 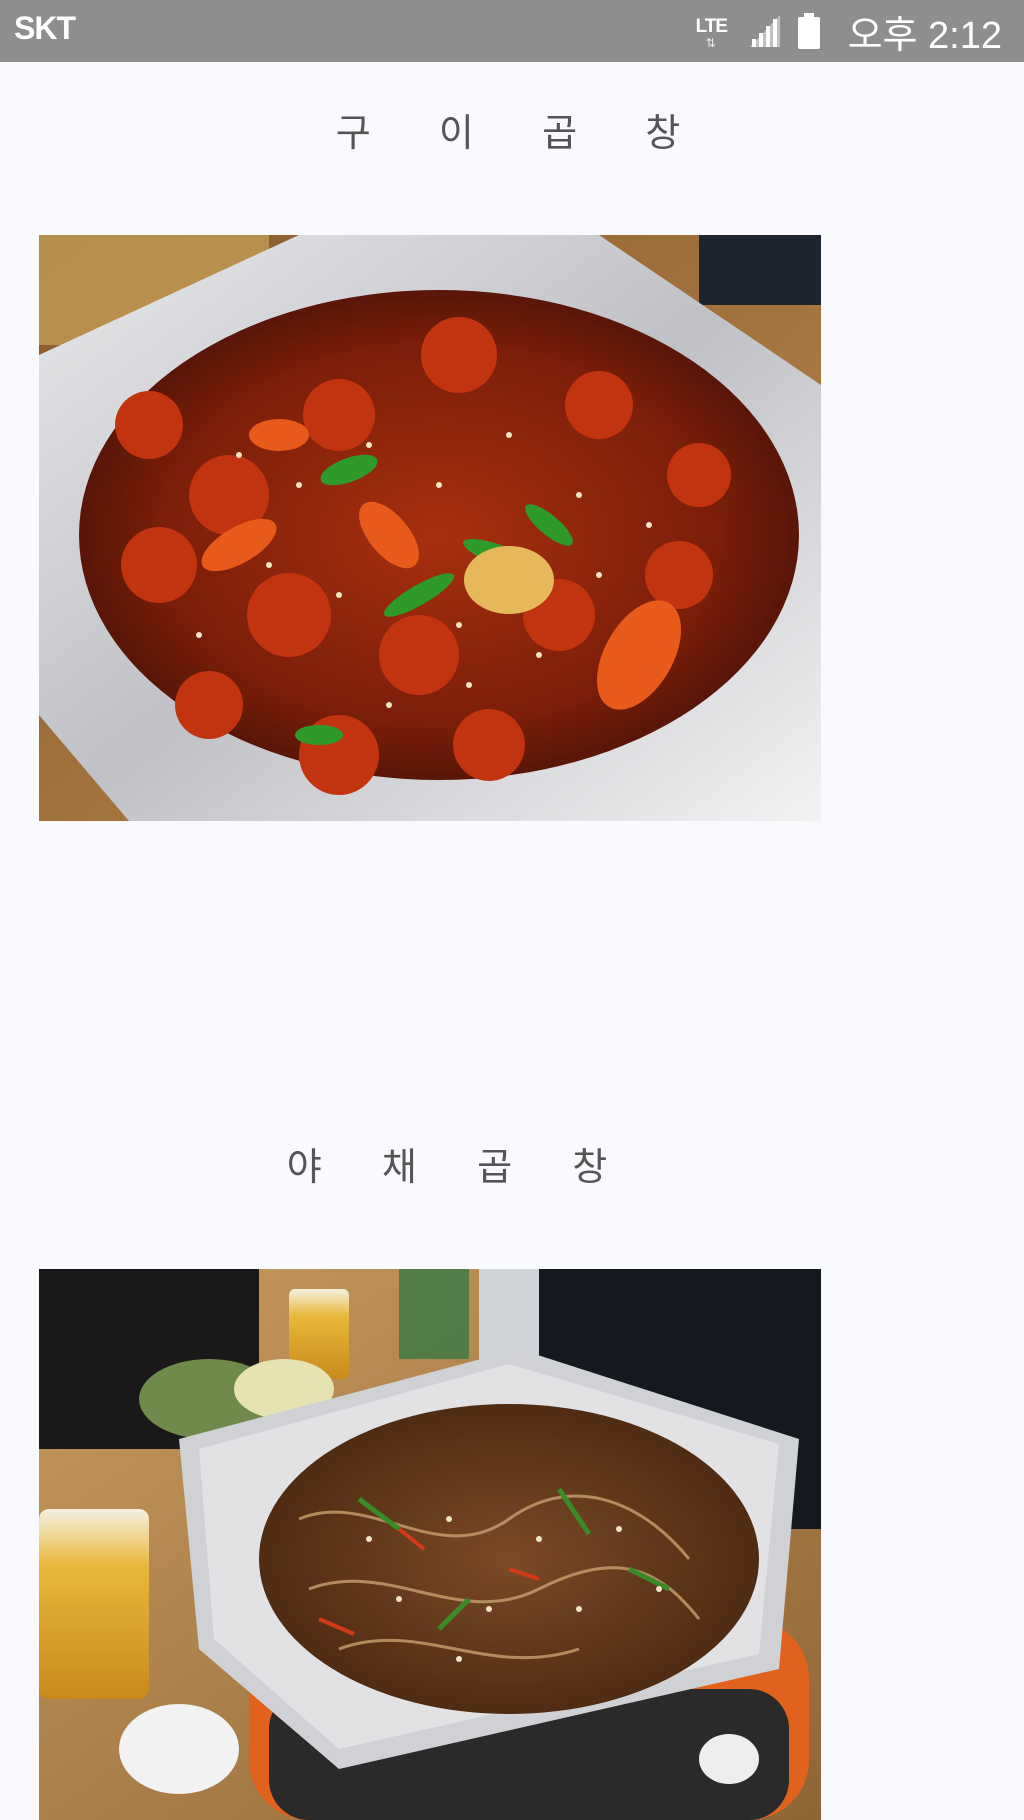 I want to click on clock: 오후 2:12, so click(x=924, y=35).